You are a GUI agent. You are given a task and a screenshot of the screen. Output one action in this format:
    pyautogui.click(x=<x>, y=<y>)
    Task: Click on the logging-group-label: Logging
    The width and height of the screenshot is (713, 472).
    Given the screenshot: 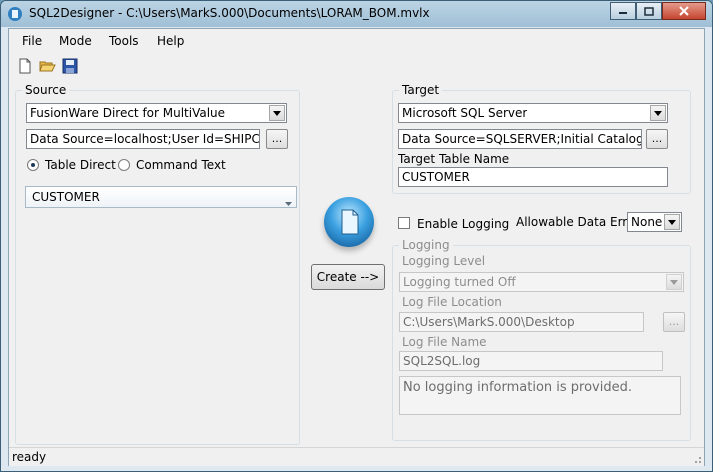 What is the action you would take?
    pyautogui.click(x=426, y=245)
    